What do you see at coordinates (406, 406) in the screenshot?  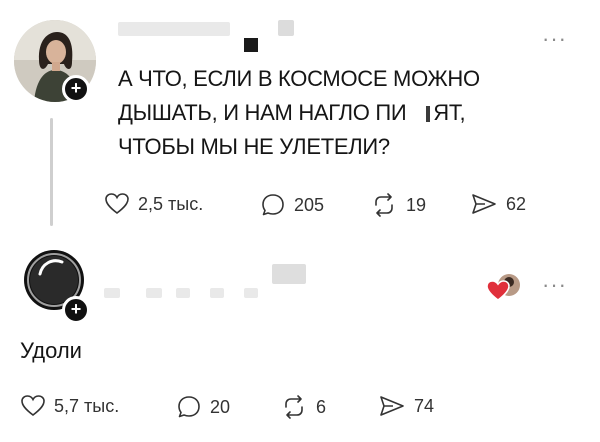 I see `share-button: 74` at bounding box center [406, 406].